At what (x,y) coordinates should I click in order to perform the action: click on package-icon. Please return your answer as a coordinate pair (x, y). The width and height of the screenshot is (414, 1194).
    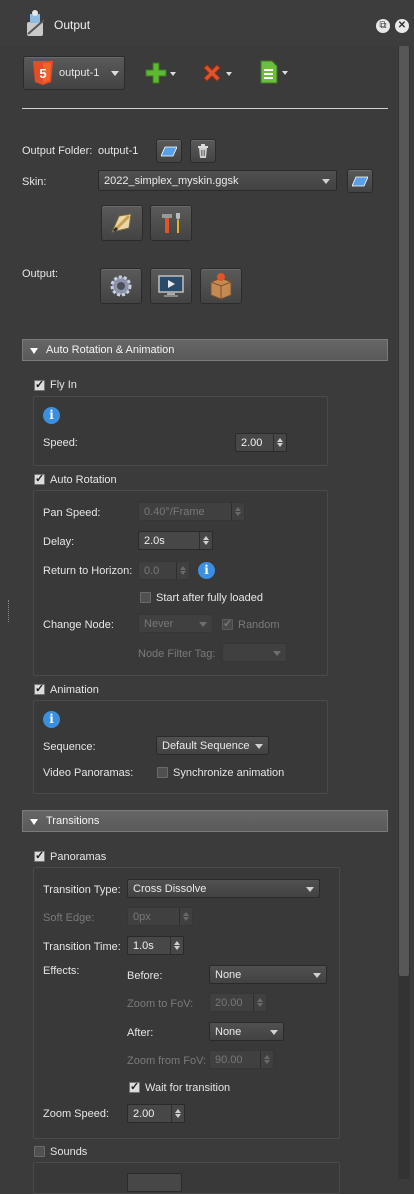
    Looking at the image, I should click on (221, 286).